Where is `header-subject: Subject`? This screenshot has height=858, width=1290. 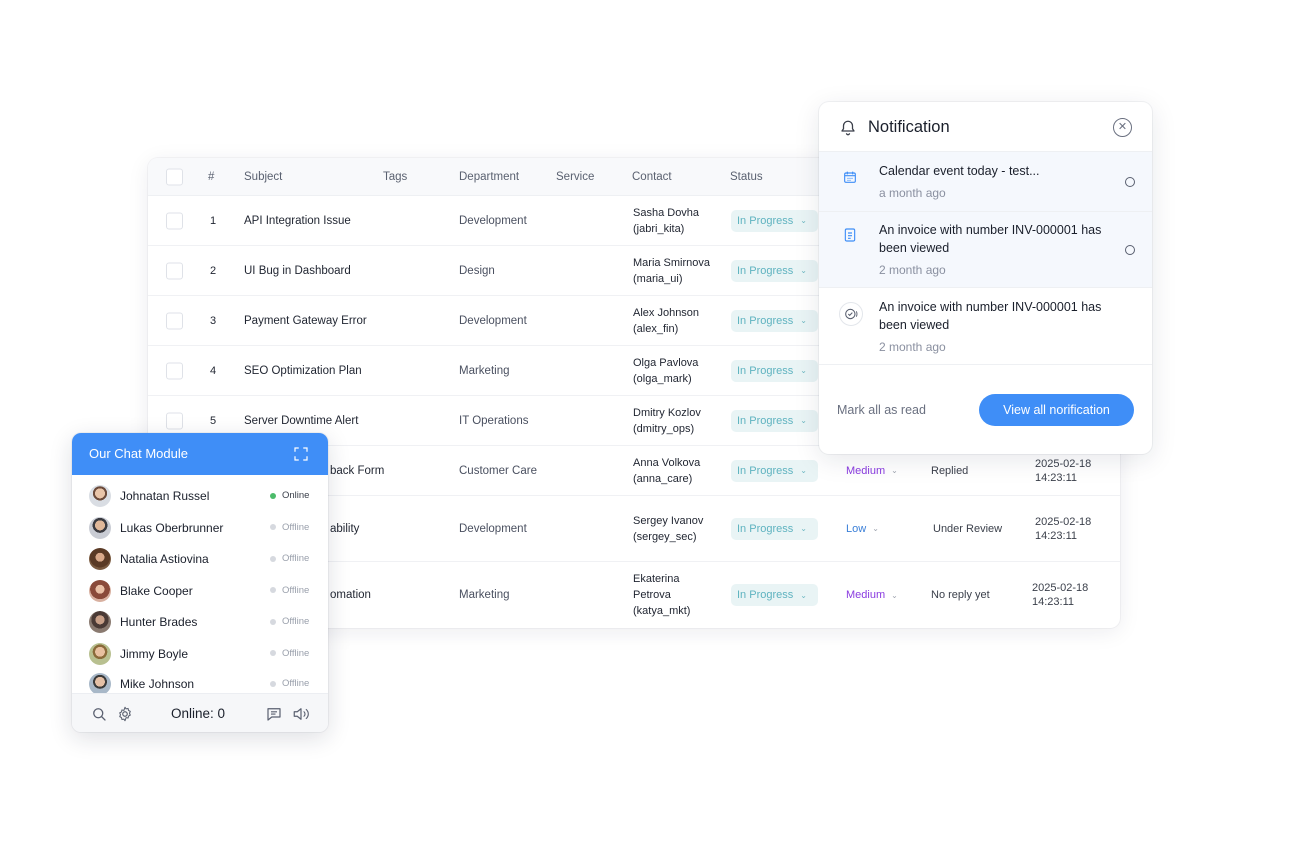 header-subject: Subject is located at coordinates (263, 177).